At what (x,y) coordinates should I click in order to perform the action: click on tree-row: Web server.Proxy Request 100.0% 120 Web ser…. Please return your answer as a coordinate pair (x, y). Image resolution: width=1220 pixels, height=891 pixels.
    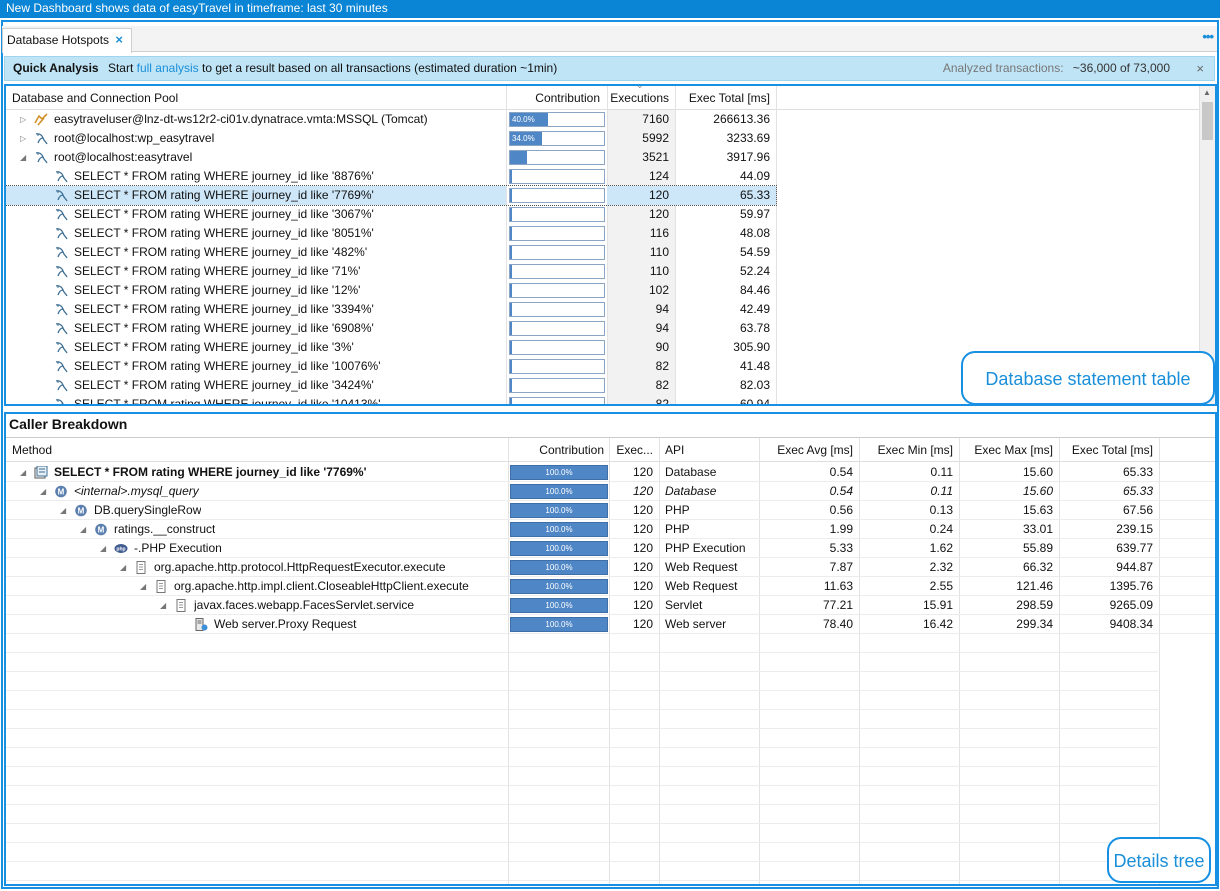
    Looking at the image, I should click on (610, 624).